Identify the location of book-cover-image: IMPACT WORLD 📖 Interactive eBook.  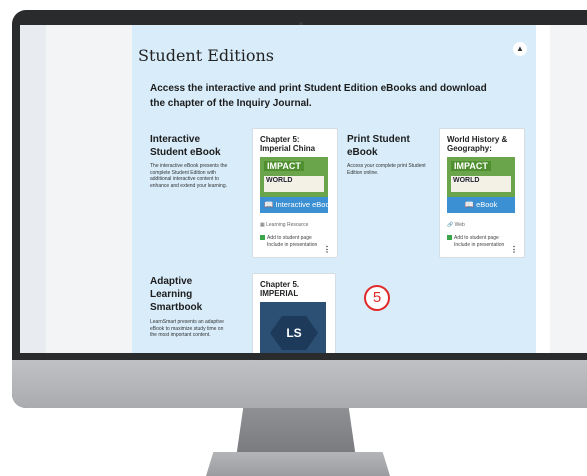
(294, 185).